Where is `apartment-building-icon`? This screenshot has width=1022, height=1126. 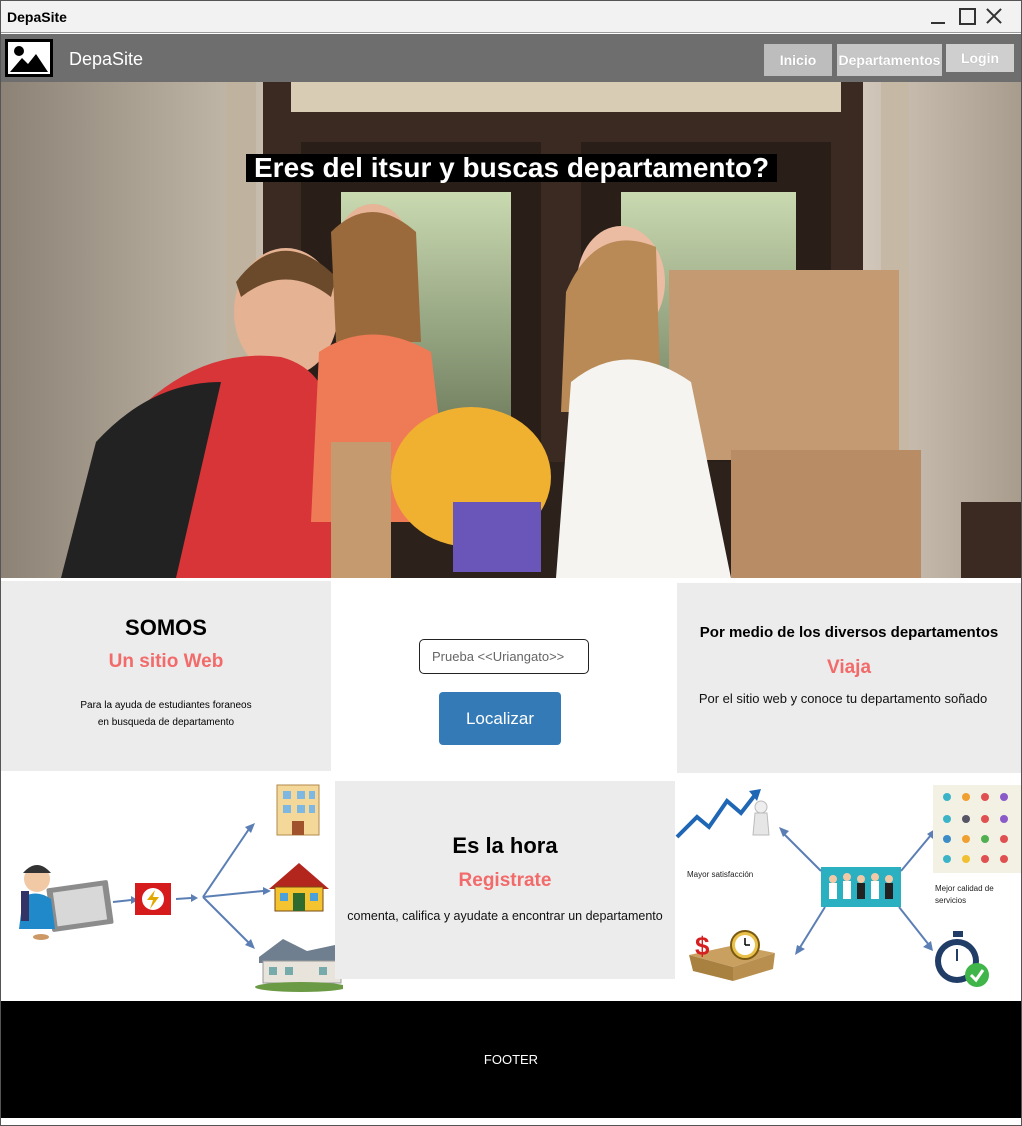 apartment-building-icon is located at coordinates (298, 810).